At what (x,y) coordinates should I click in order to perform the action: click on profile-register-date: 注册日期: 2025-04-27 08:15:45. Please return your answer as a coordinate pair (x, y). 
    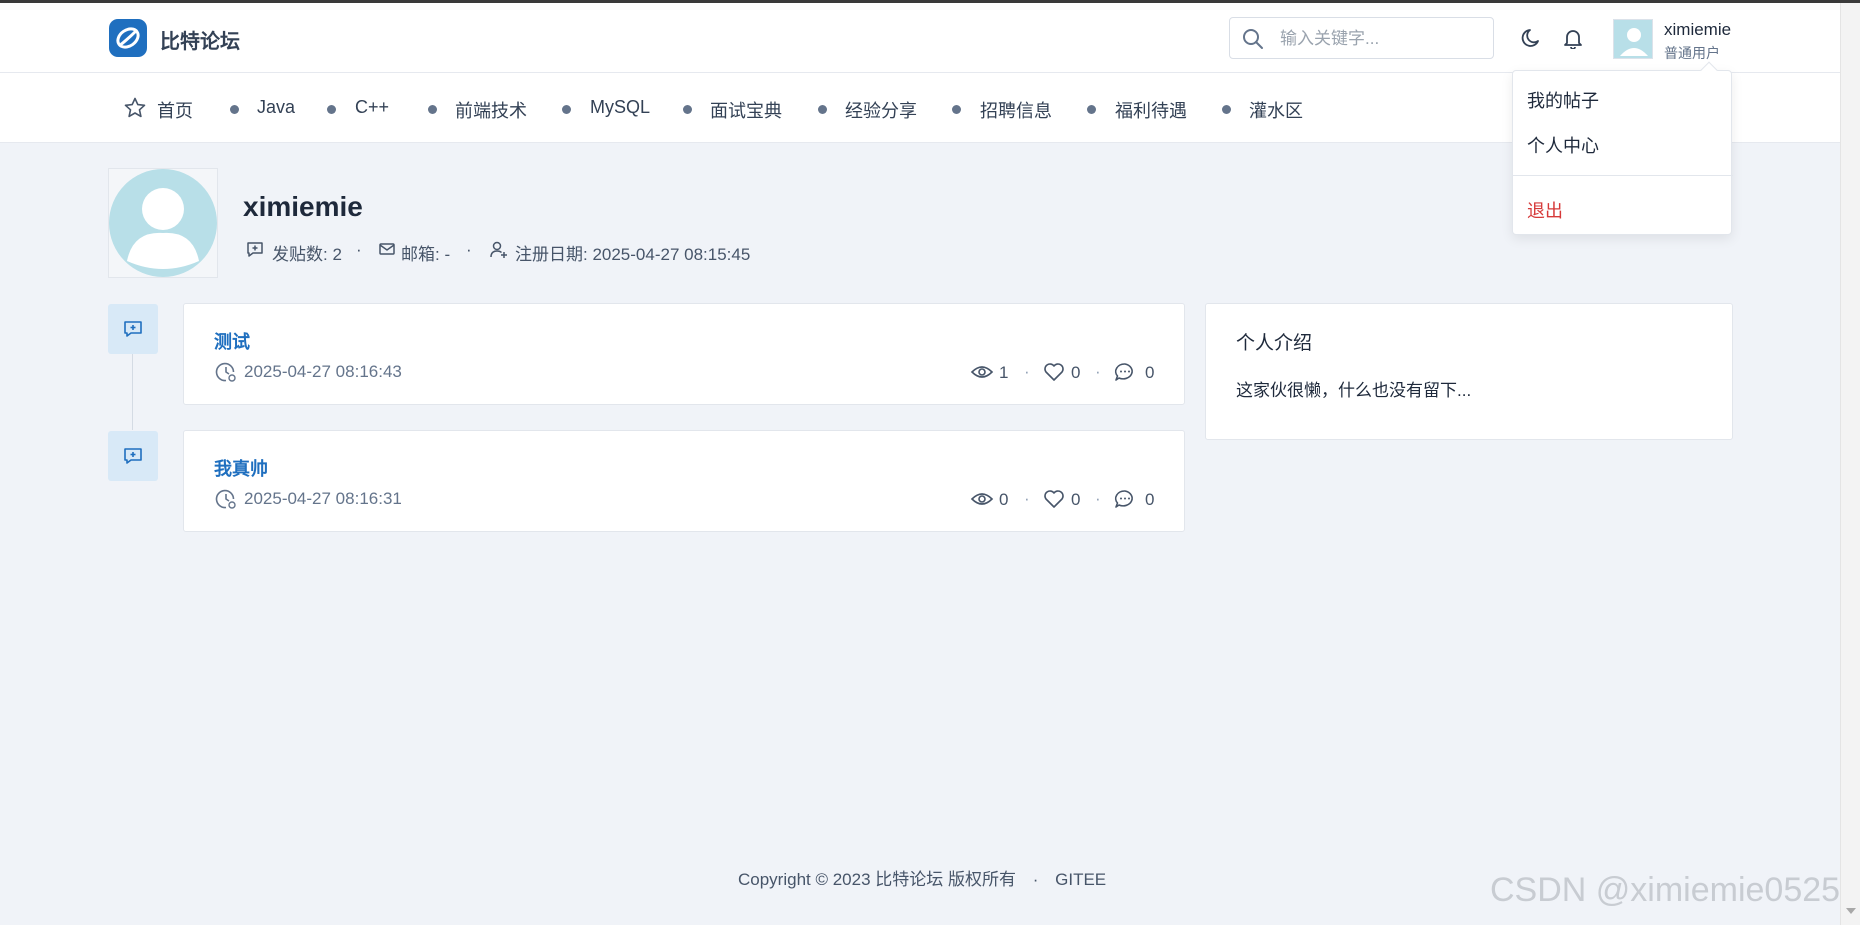
    Looking at the image, I should click on (633, 254).